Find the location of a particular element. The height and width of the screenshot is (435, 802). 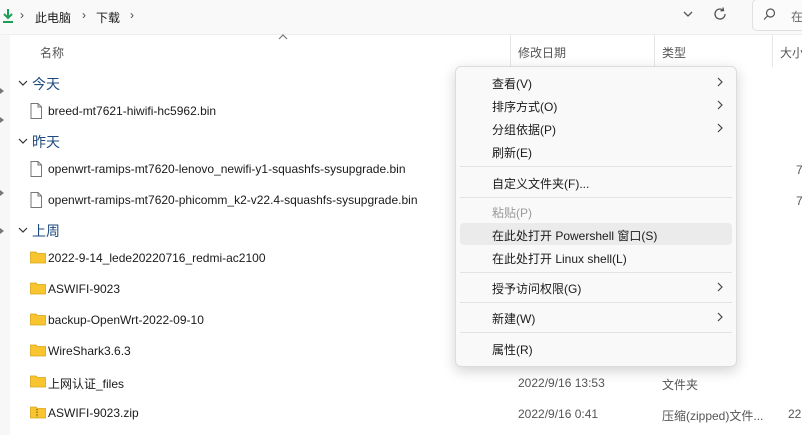

column-type: 类型 is located at coordinates (674, 52).